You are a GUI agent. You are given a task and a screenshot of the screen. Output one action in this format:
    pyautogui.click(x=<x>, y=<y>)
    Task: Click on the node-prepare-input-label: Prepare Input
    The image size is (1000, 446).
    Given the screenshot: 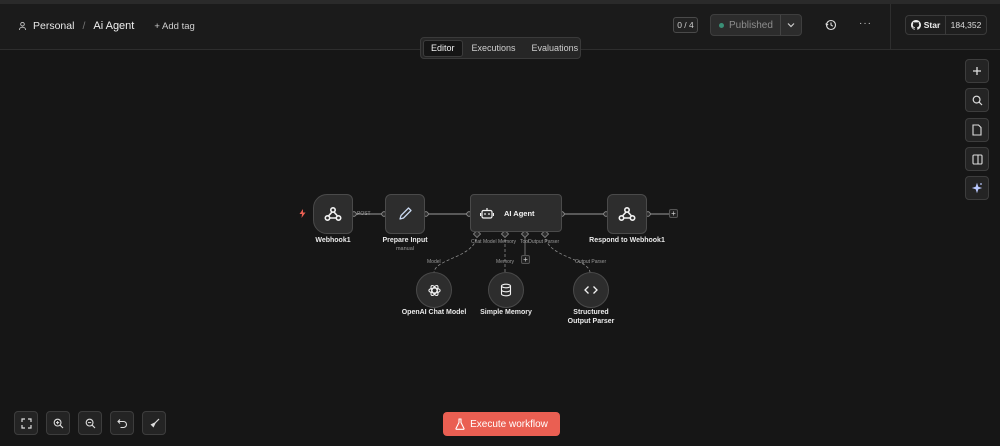 What is the action you would take?
    pyautogui.click(x=405, y=240)
    